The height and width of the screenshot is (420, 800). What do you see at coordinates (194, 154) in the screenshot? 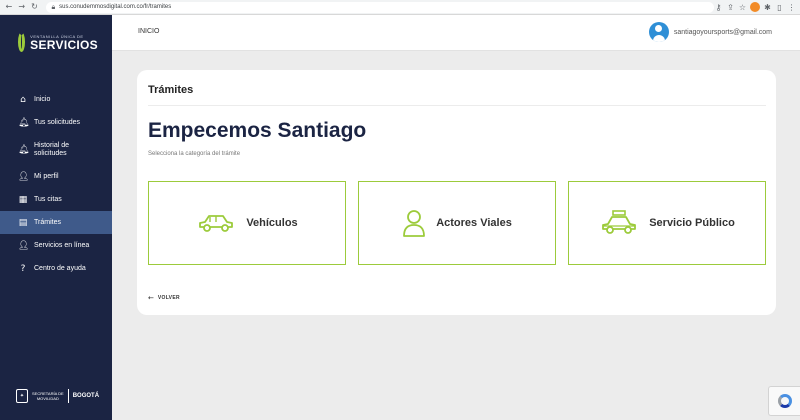
I see `page-subtitle: Selecciona la categoría del trámite` at bounding box center [194, 154].